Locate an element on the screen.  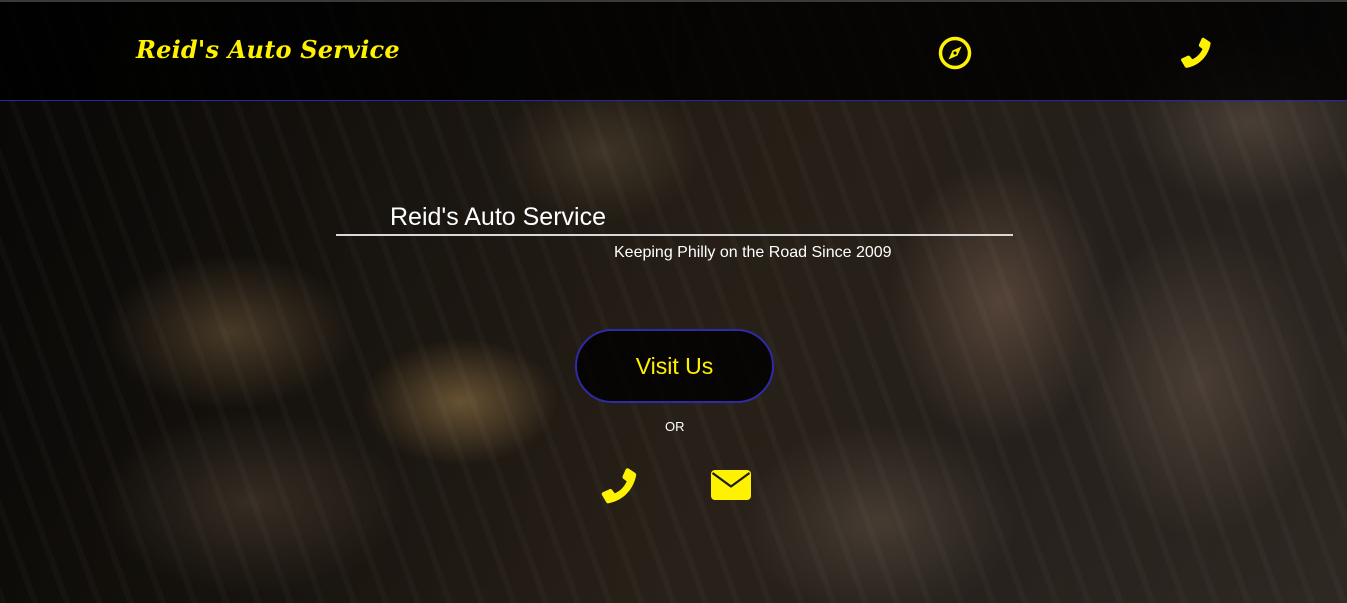
hero-tagline: Keeping Philly on the Road Since 2009 is located at coordinates (753, 252).